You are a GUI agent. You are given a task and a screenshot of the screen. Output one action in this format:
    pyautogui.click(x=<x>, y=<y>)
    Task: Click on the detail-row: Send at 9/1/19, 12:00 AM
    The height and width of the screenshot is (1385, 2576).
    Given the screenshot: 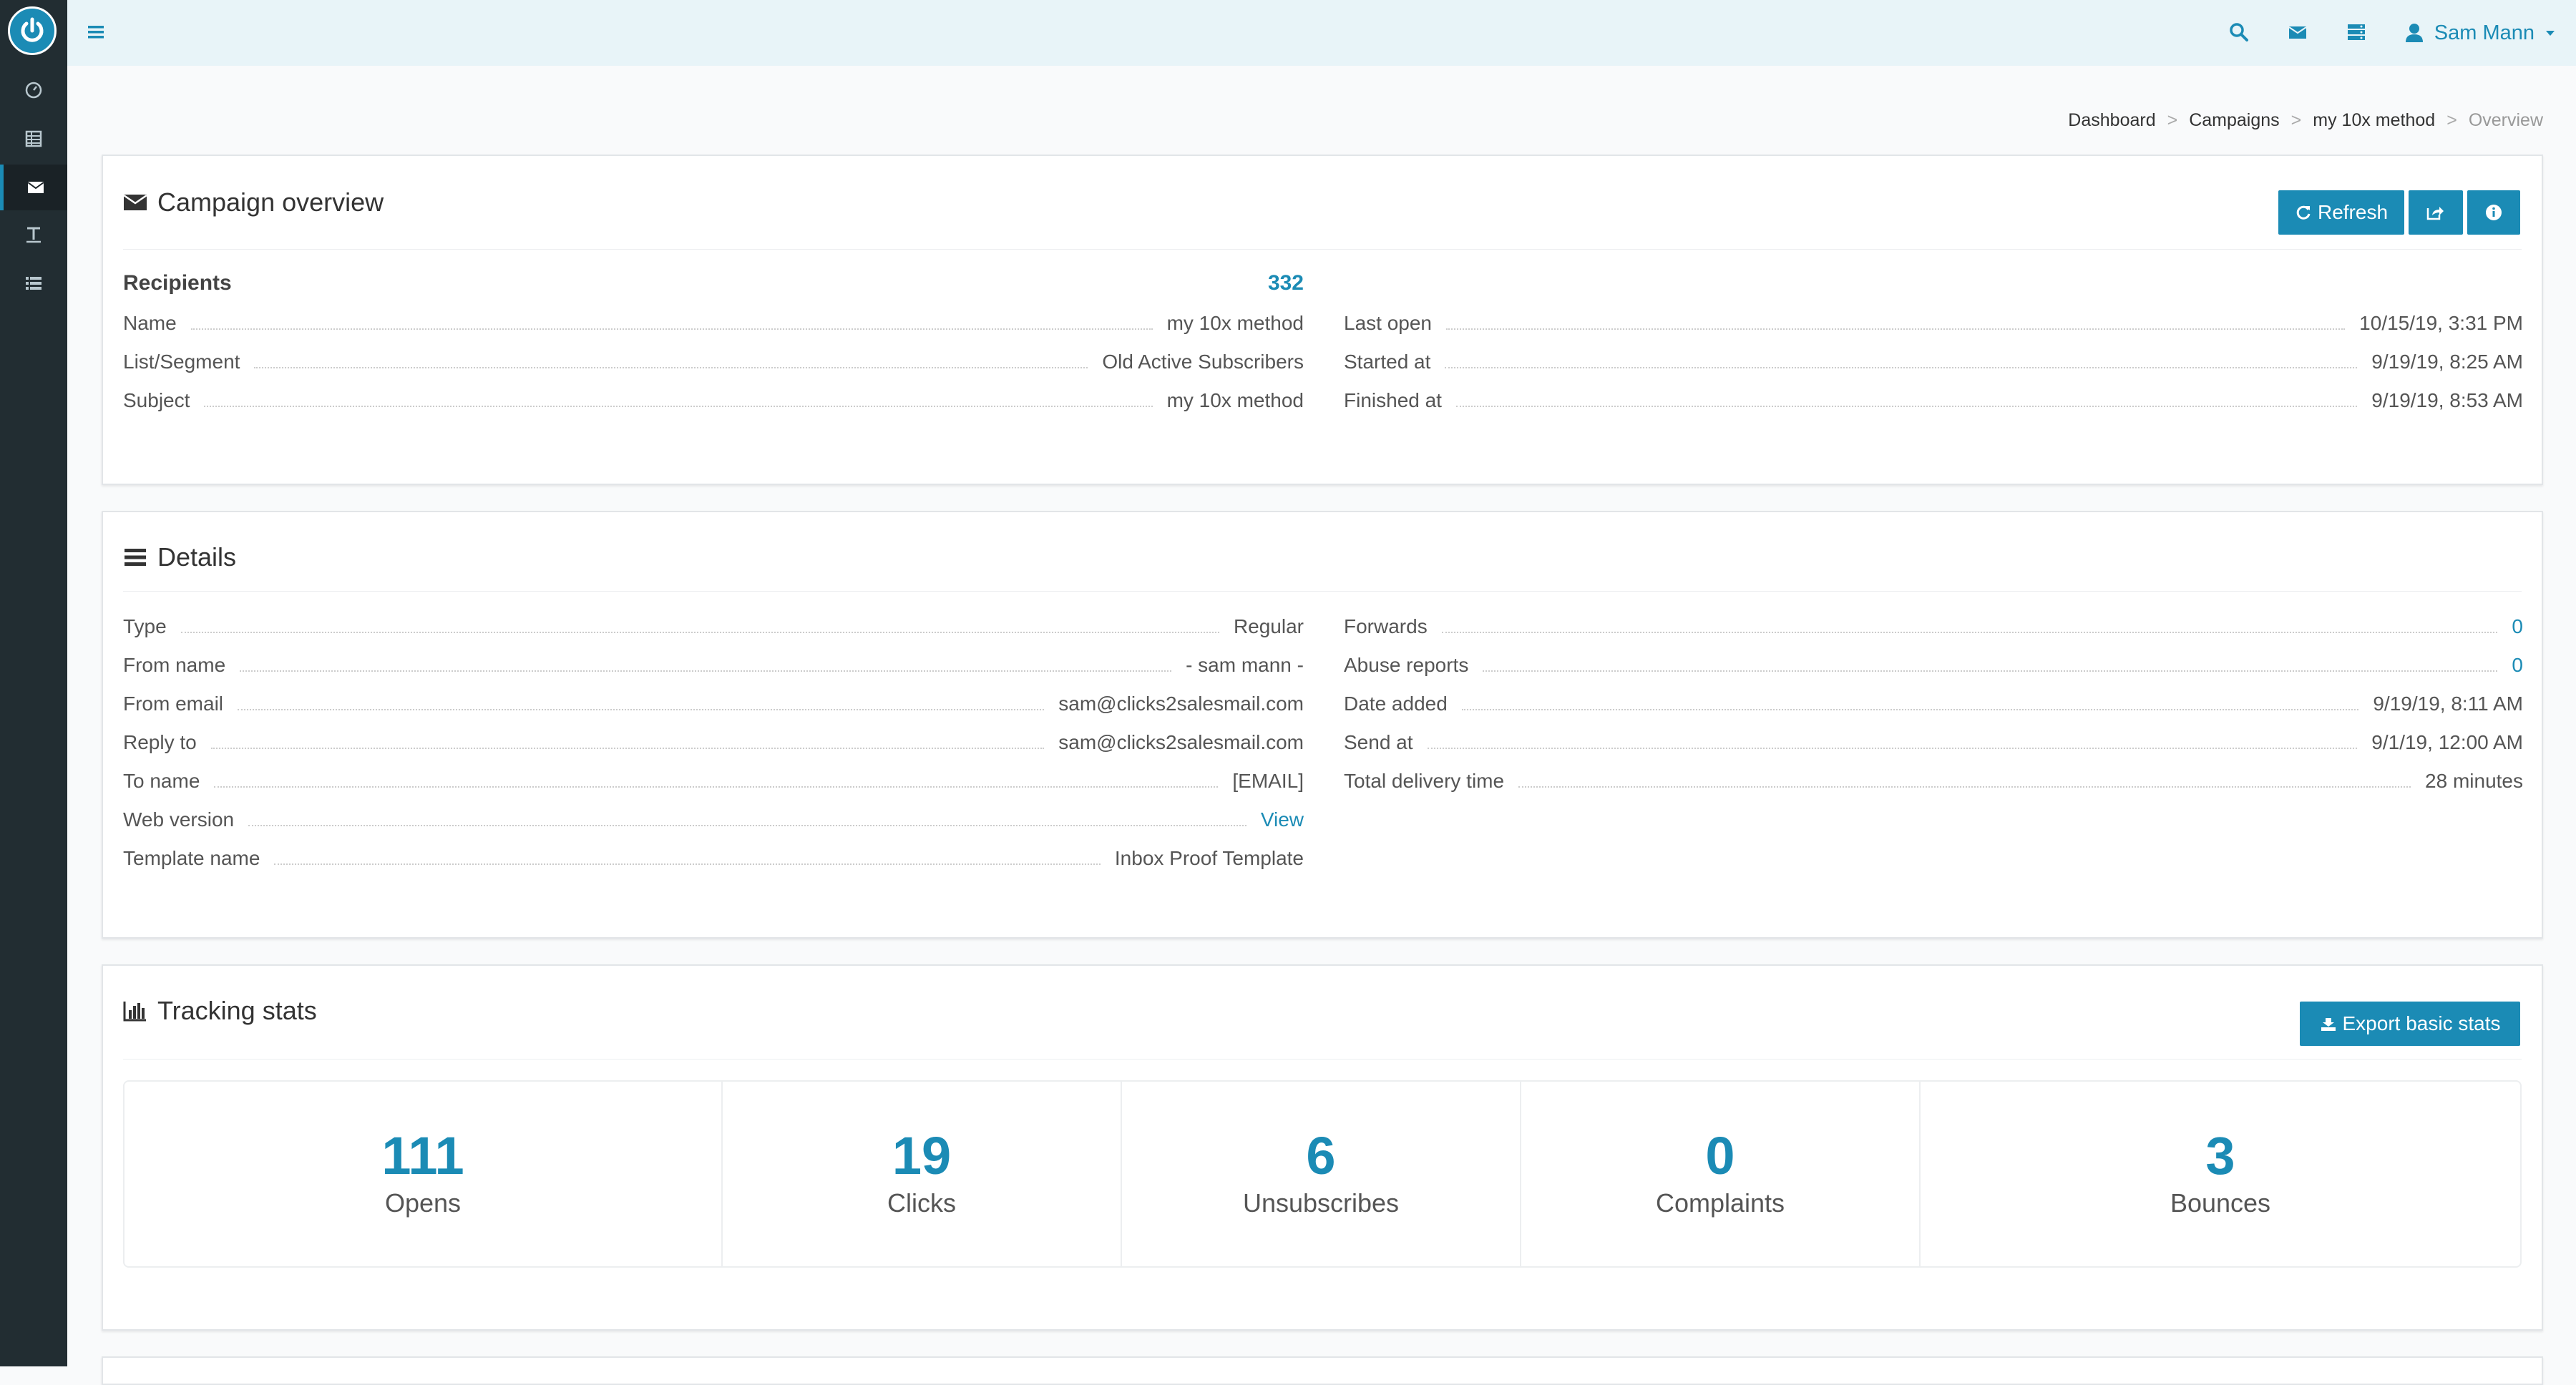 What is the action you would take?
    pyautogui.click(x=1933, y=742)
    